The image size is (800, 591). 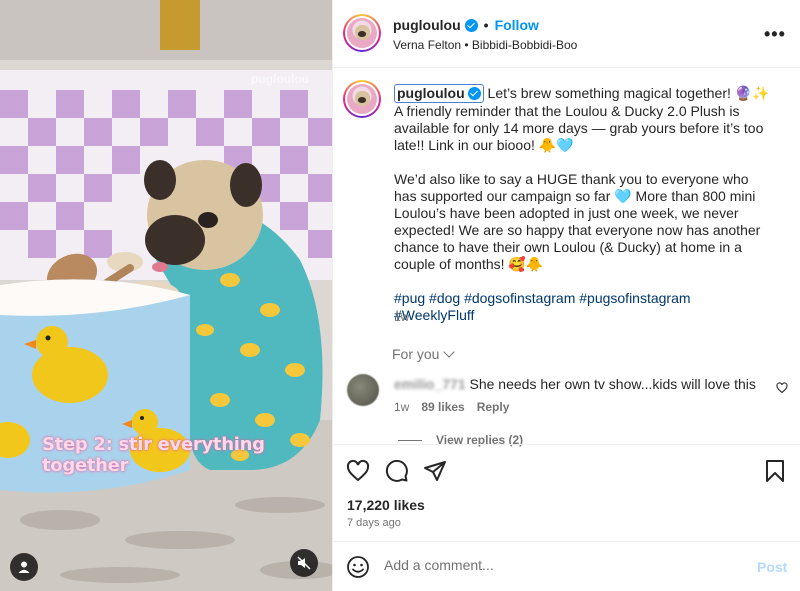 I want to click on caption-username-link: pugloulou, so click(x=439, y=93).